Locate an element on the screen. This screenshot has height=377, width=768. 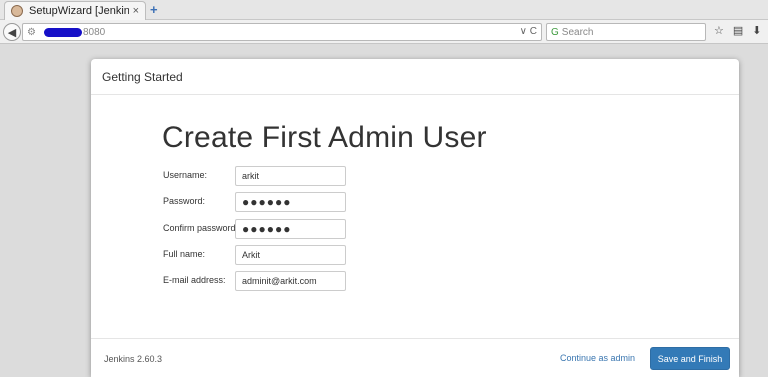
full-name-row: Full name: is located at coordinates (363, 255).